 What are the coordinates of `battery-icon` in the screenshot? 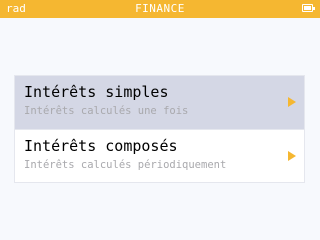 It's located at (308, 8).